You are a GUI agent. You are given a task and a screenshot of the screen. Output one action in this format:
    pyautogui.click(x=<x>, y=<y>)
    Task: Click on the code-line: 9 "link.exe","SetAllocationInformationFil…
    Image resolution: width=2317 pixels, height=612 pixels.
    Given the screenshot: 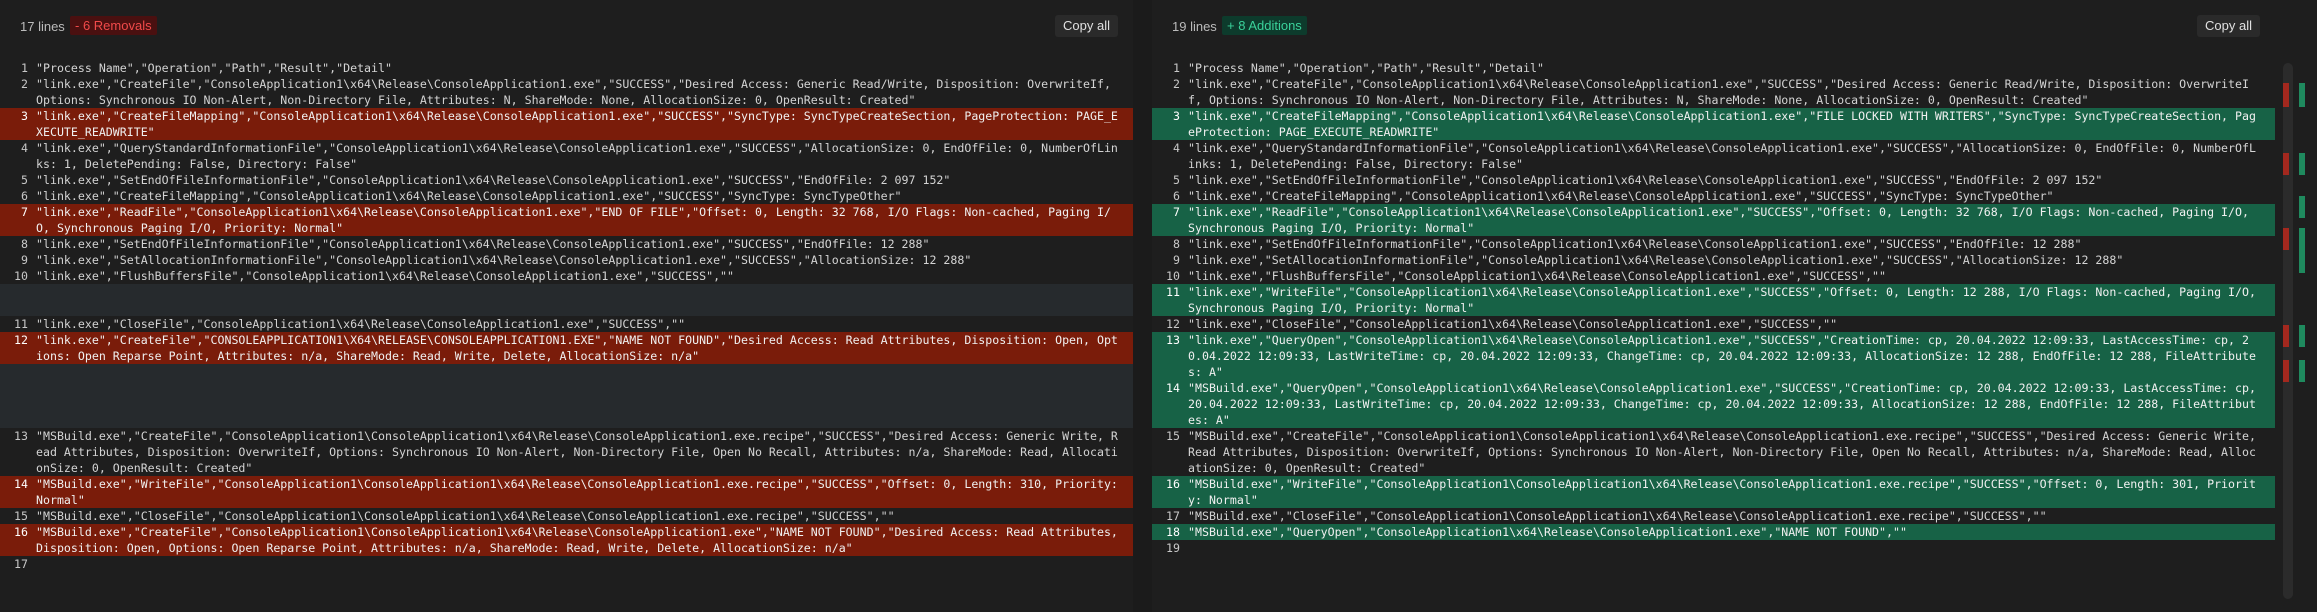 What is the action you would take?
    pyautogui.click(x=566, y=260)
    